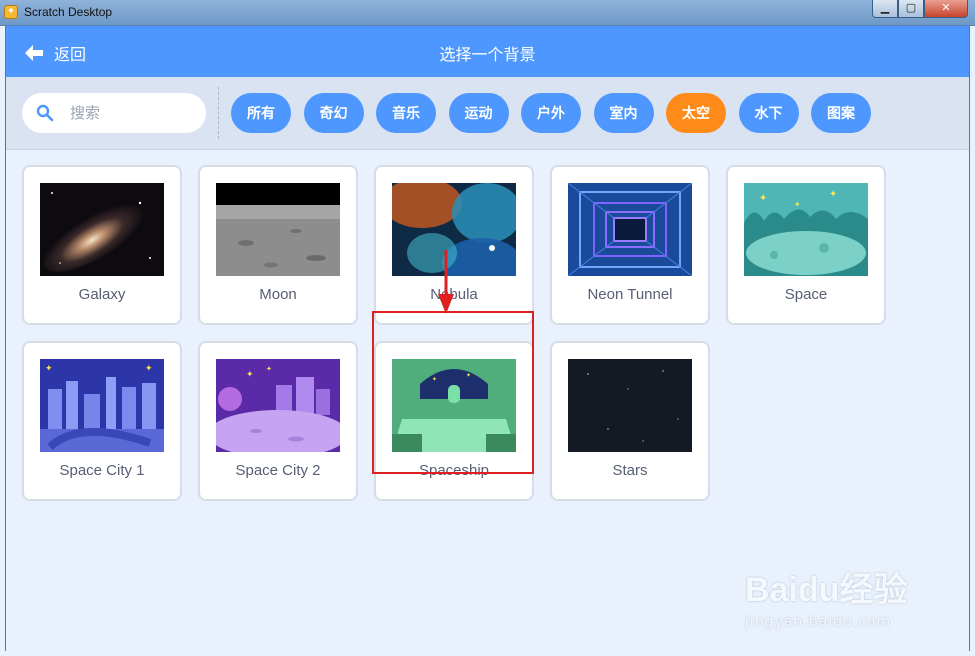 This screenshot has height=656, width=975. What do you see at coordinates (278, 229) in the screenshot?
I see `moon-thumbnail` at bounding box center [278, 229].